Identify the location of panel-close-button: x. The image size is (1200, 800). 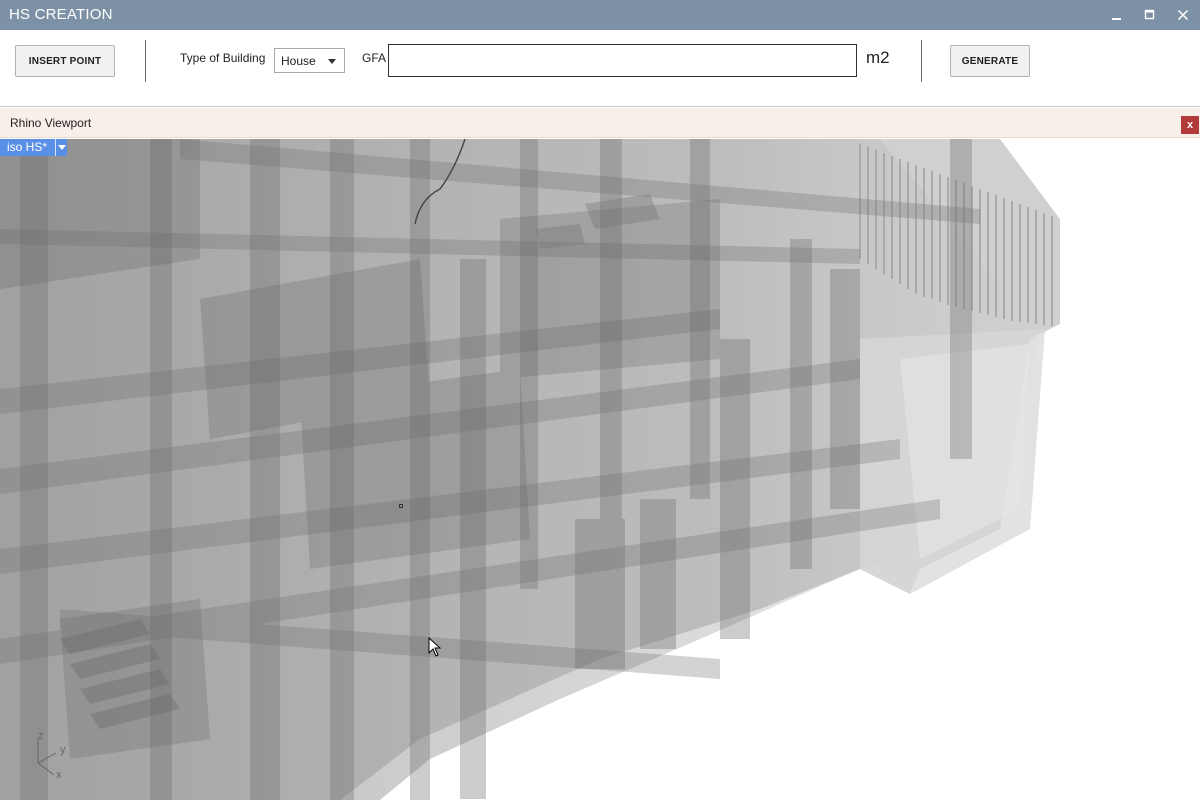
(1190, 125).